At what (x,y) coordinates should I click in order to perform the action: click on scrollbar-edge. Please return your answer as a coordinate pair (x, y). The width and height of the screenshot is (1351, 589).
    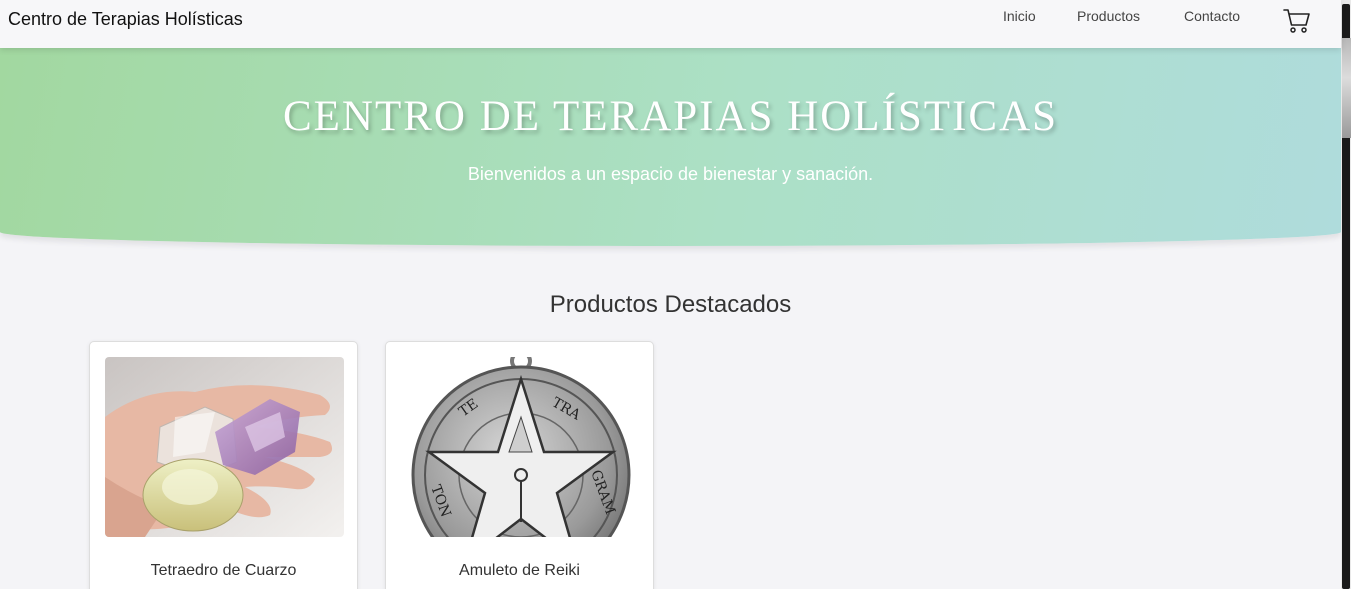
    Looking at the image, I should click on (1346, 88).